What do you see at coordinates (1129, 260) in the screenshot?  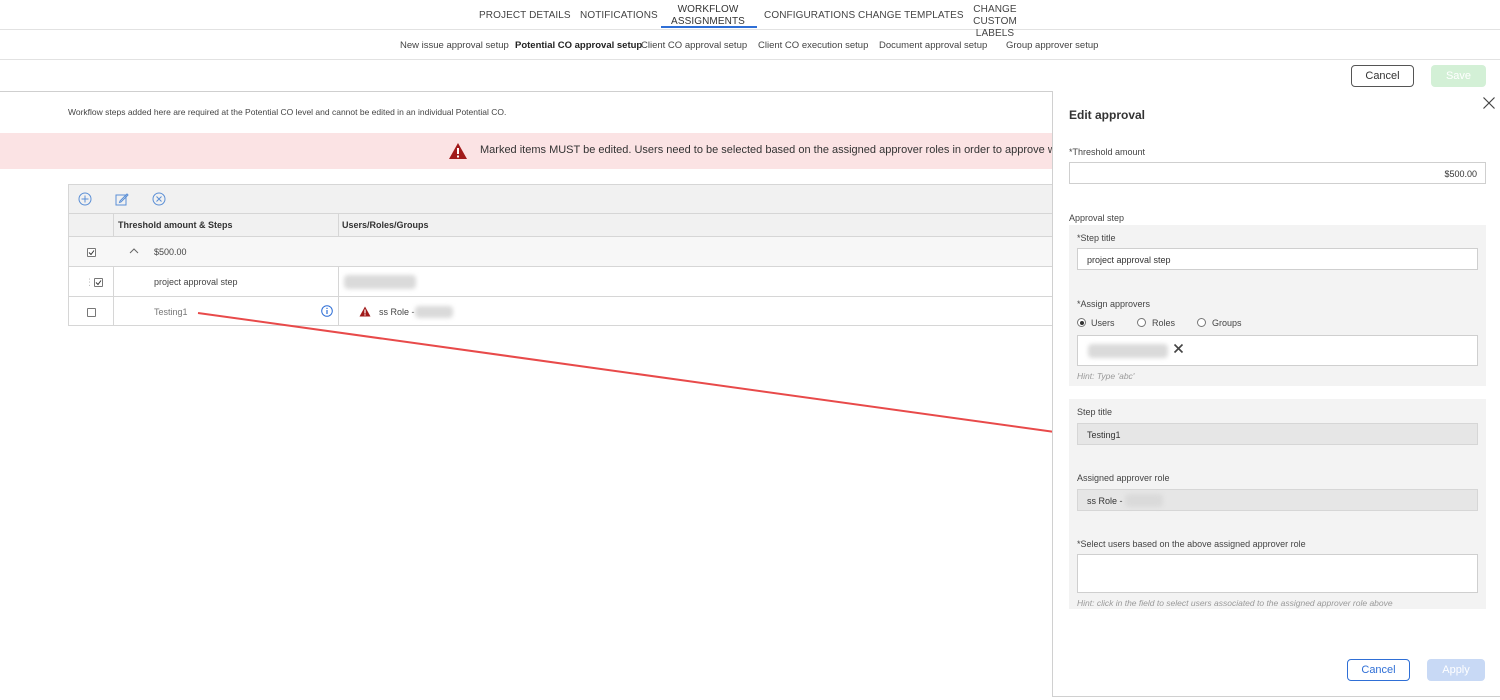 I see `step-title-value: project approval step` at bounding box center [1129, 260].